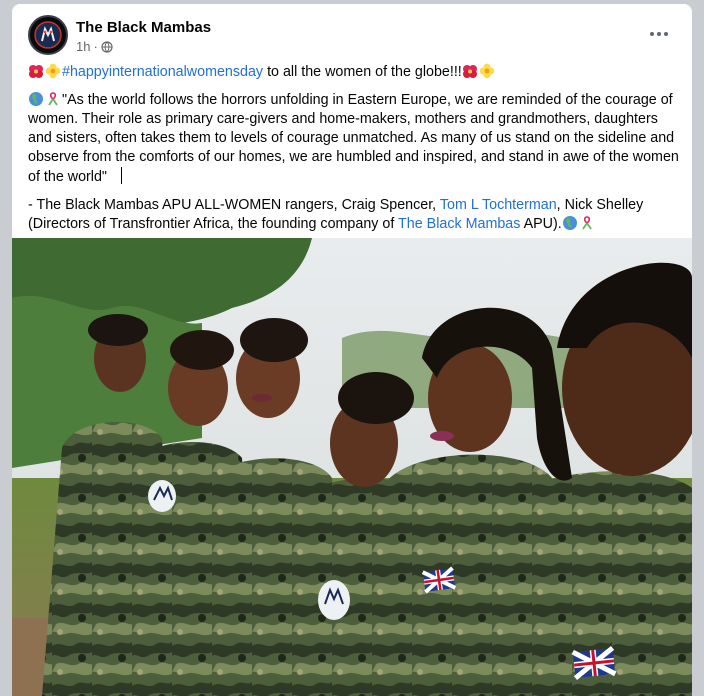 The height and width of the screenshot is (696, 704). Describe the element at coordinates (353, 36) in the screenshot. I see `post-header: The Black Mambas 1h ·` at that location.